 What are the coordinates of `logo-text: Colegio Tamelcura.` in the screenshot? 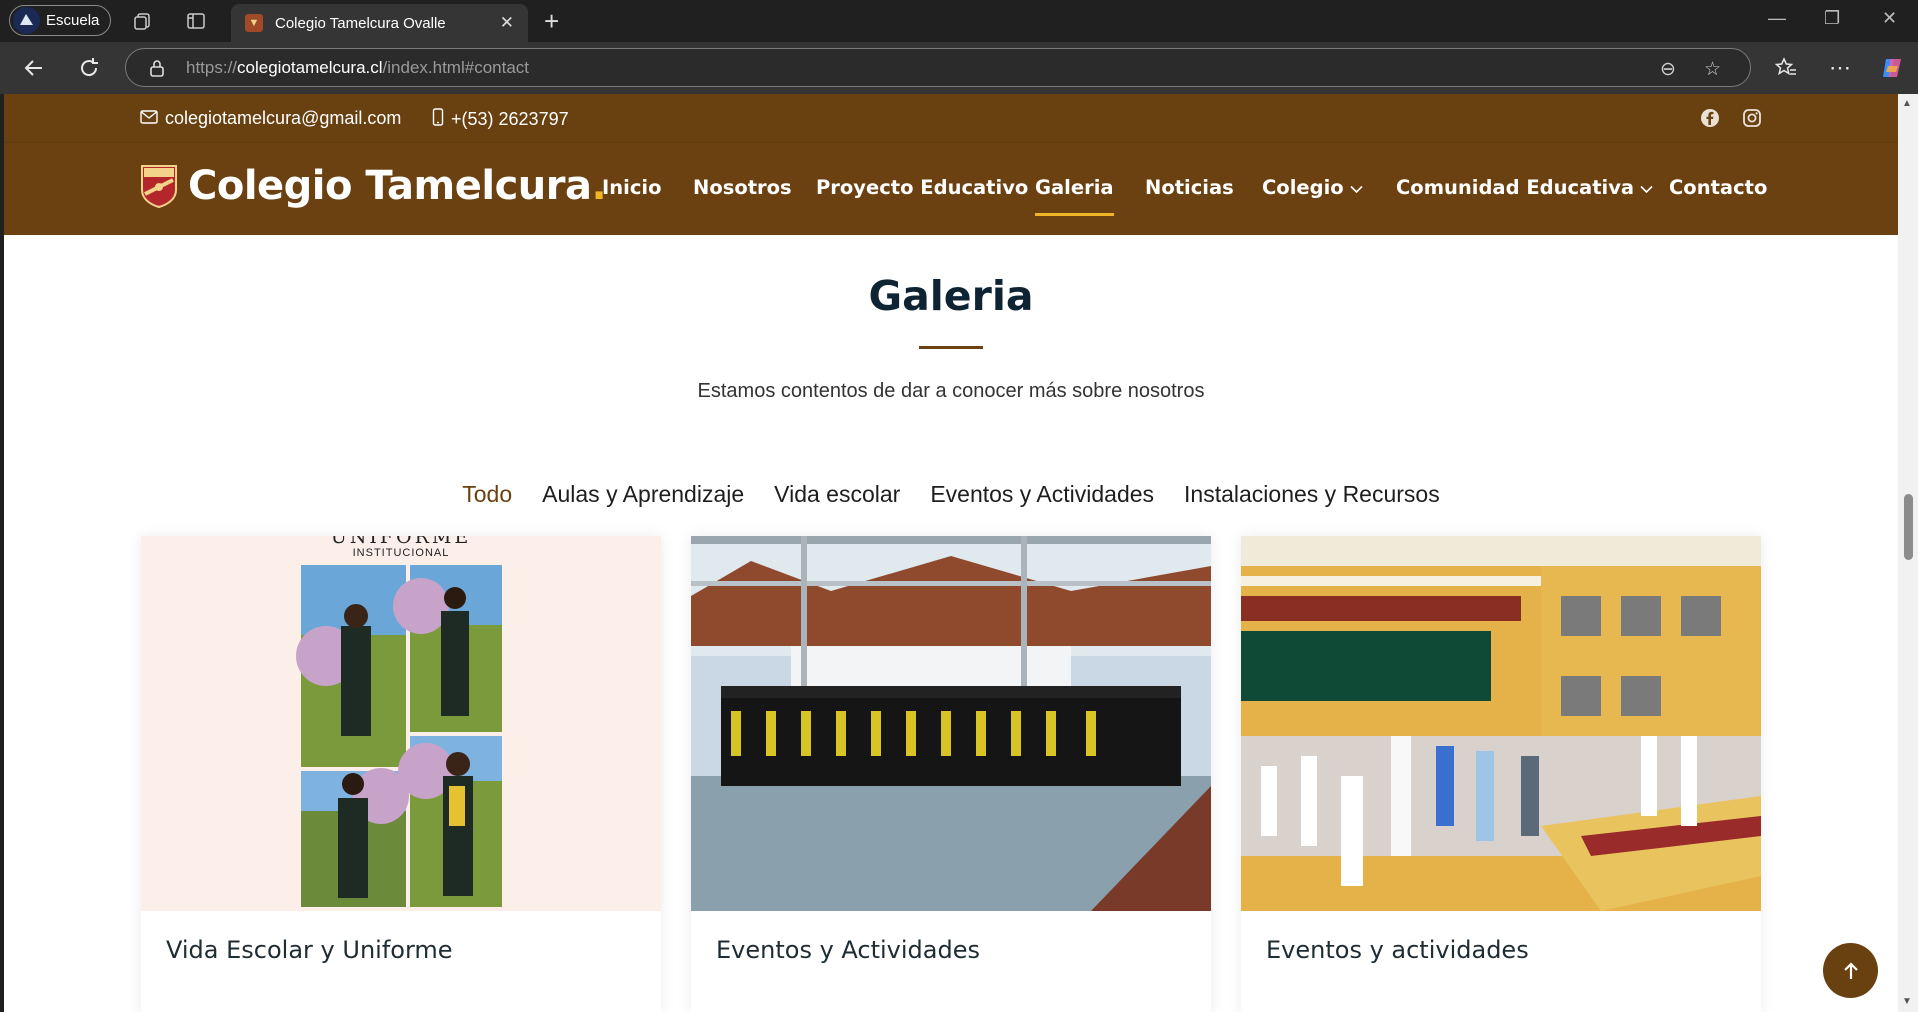 It's located at (397, 186).